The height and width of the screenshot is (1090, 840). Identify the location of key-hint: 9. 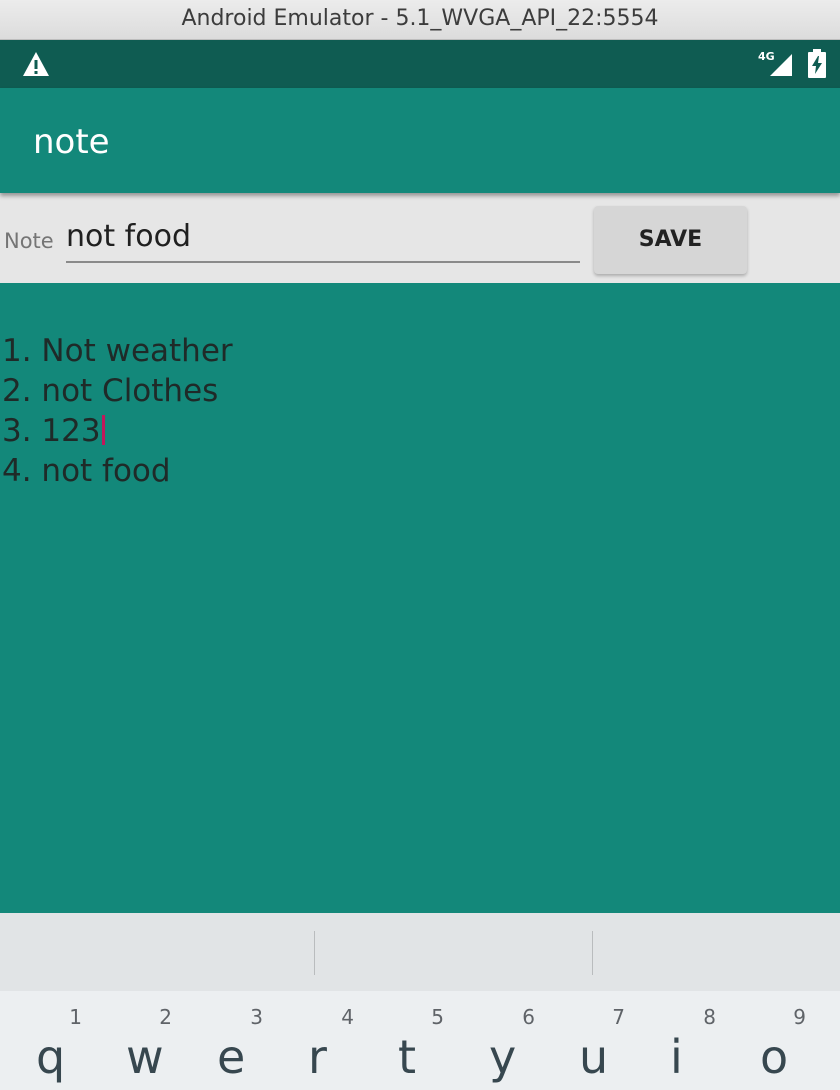
(799, 1017).